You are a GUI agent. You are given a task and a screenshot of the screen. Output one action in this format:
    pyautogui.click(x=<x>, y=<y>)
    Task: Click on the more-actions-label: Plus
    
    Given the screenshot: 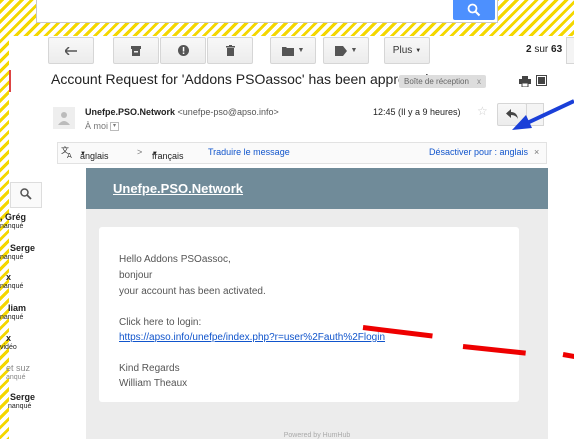 What is the action you would take?
    pyautogui.click(x=402, y=50)
    